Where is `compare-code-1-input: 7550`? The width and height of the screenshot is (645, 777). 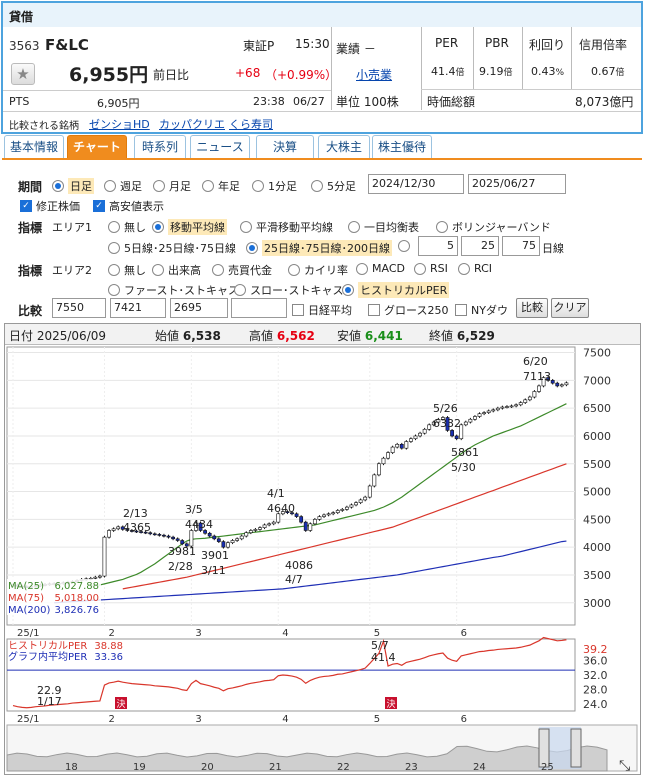 compare-code-1-input: 7550 is located at coordinates (79, 308).